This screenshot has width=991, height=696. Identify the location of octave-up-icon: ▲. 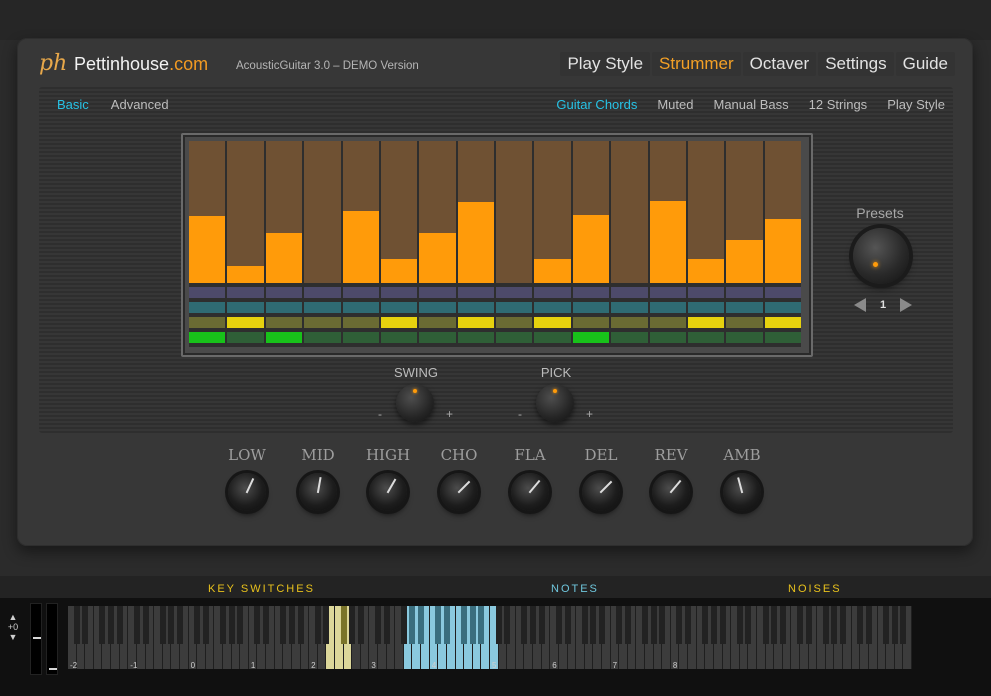
(13, 617).